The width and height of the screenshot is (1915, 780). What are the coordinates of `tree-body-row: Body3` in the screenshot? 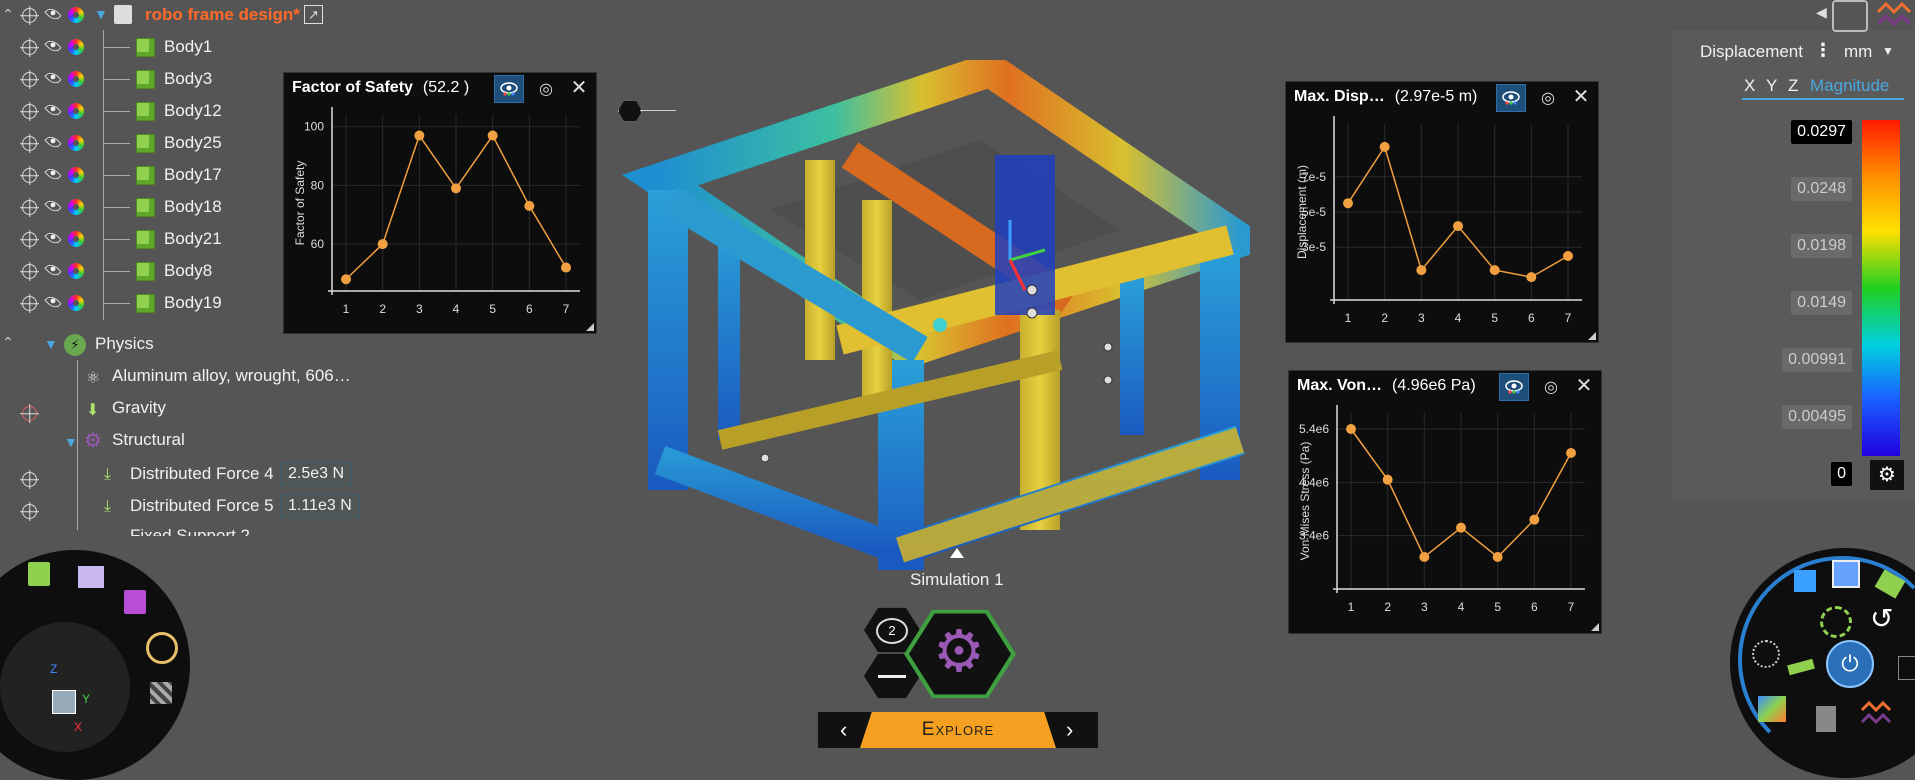 It's located at (130, 79).